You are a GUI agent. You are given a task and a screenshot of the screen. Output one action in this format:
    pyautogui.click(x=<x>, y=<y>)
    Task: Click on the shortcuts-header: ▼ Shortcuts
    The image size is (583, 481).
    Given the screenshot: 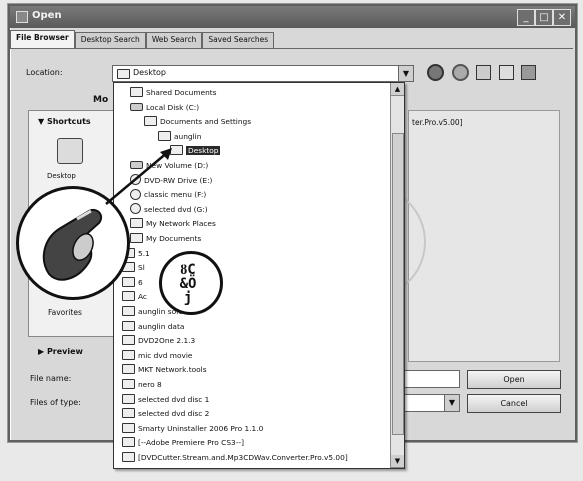 What is the action you would take?
    pyautogui.click(x=64, y=121)
    